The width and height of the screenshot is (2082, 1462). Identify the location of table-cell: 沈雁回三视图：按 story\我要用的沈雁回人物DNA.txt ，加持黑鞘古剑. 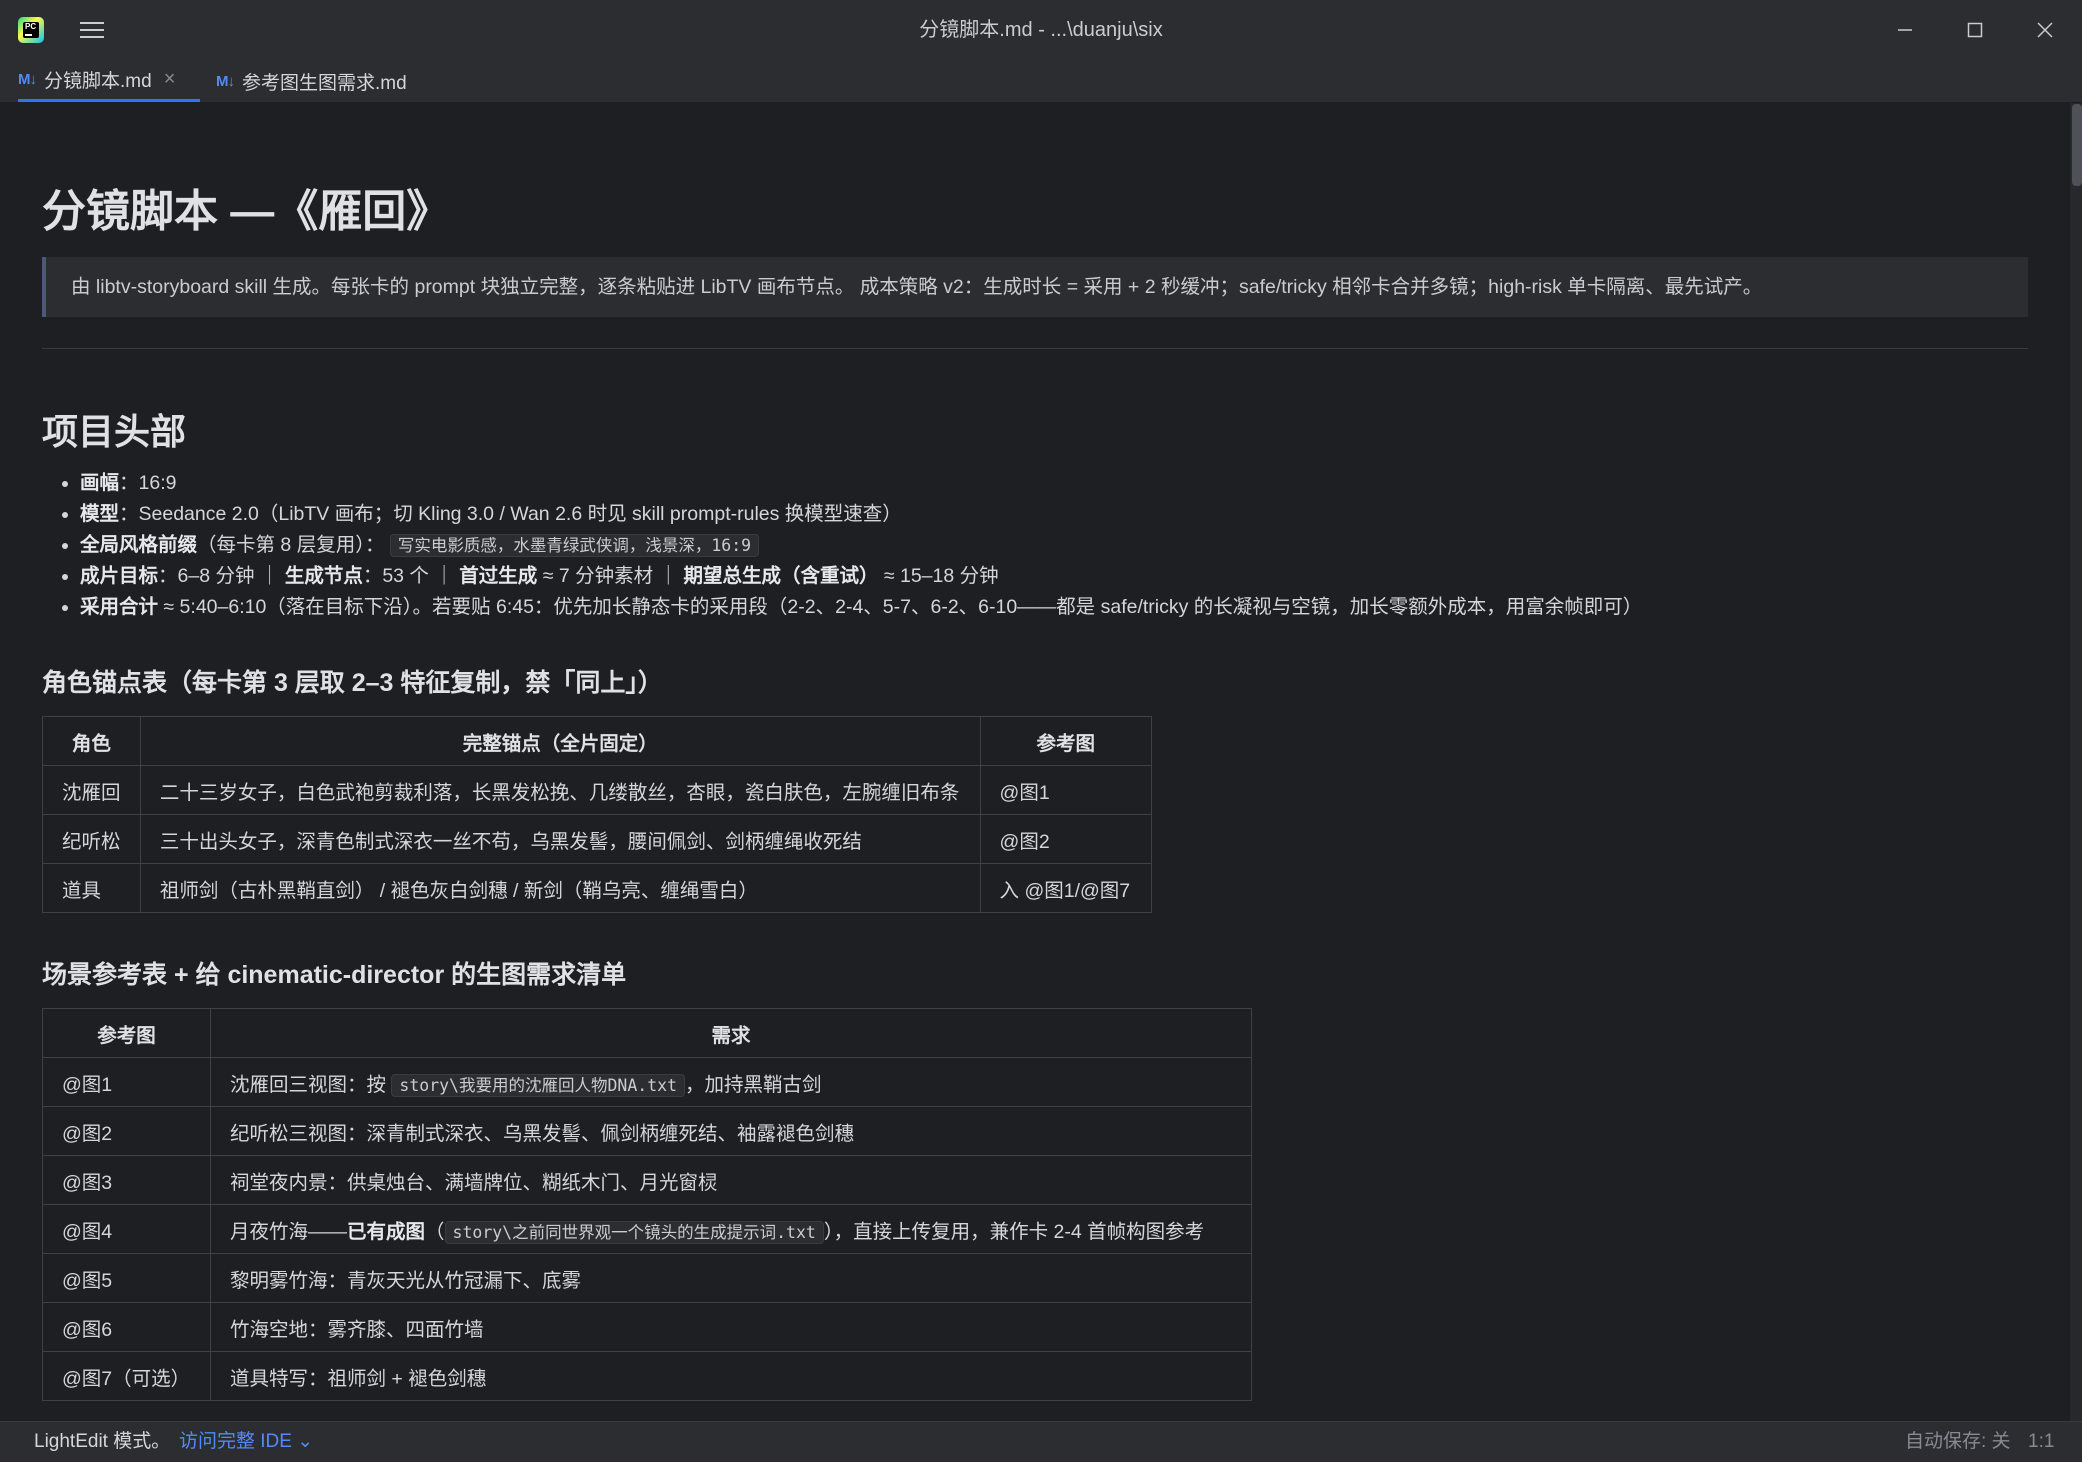
(731, 1082).